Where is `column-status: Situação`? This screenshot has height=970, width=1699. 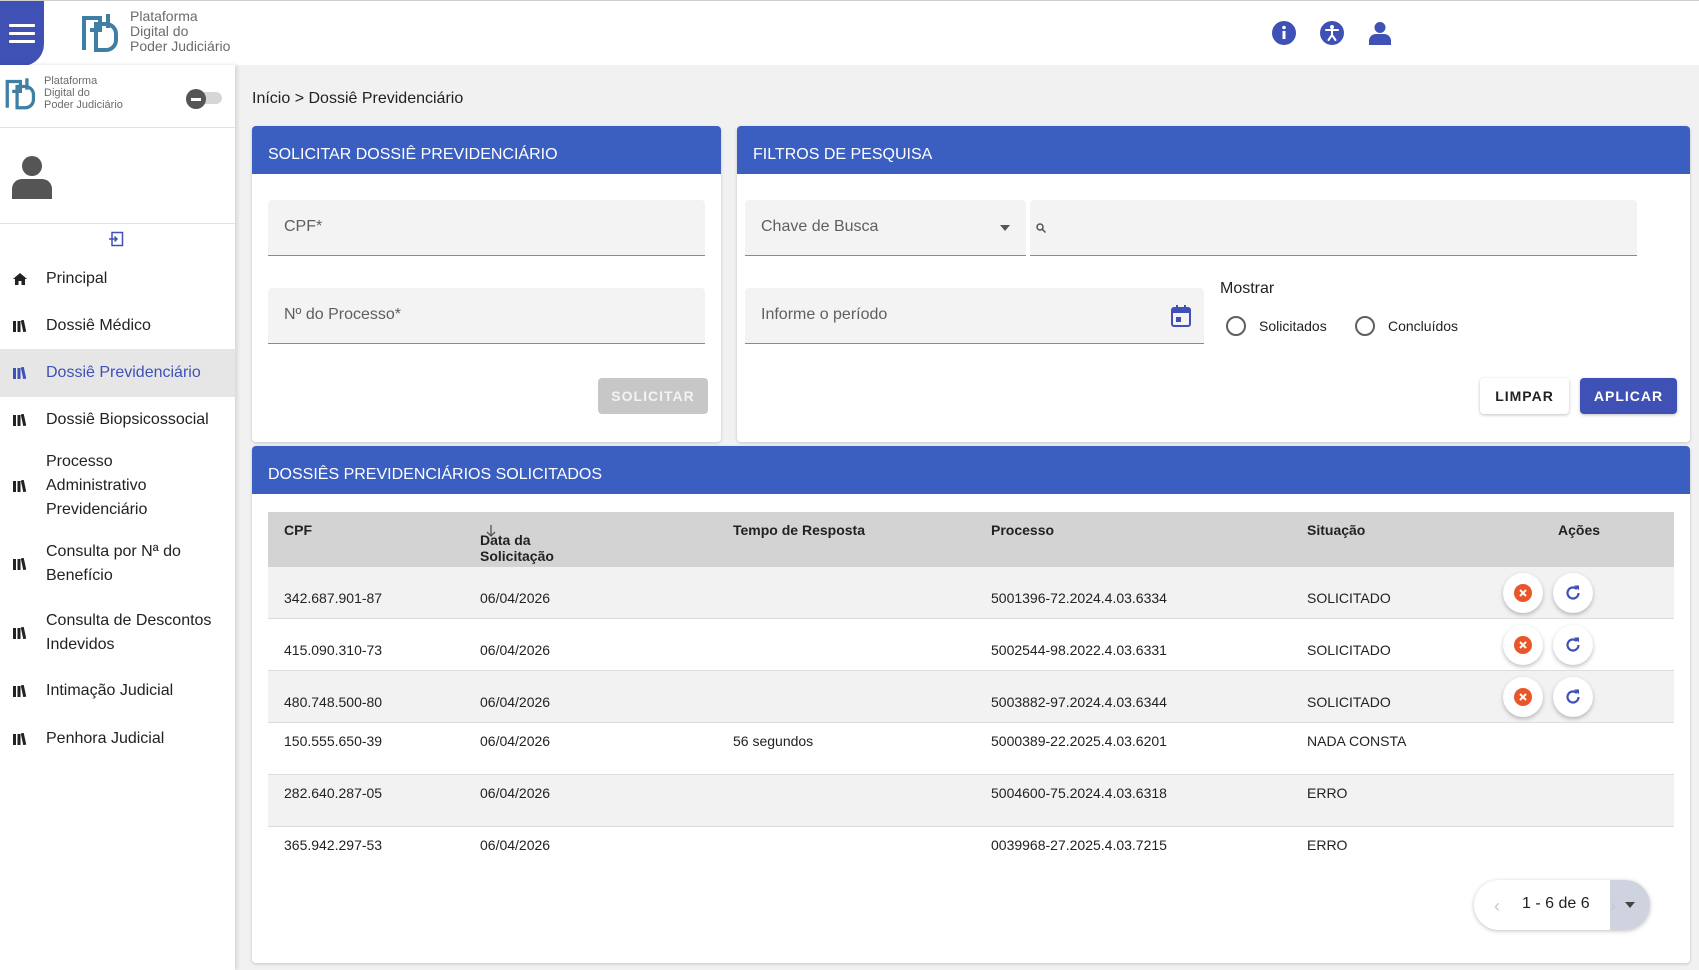 column-status: Situação is located at coordinates (1336, 530).